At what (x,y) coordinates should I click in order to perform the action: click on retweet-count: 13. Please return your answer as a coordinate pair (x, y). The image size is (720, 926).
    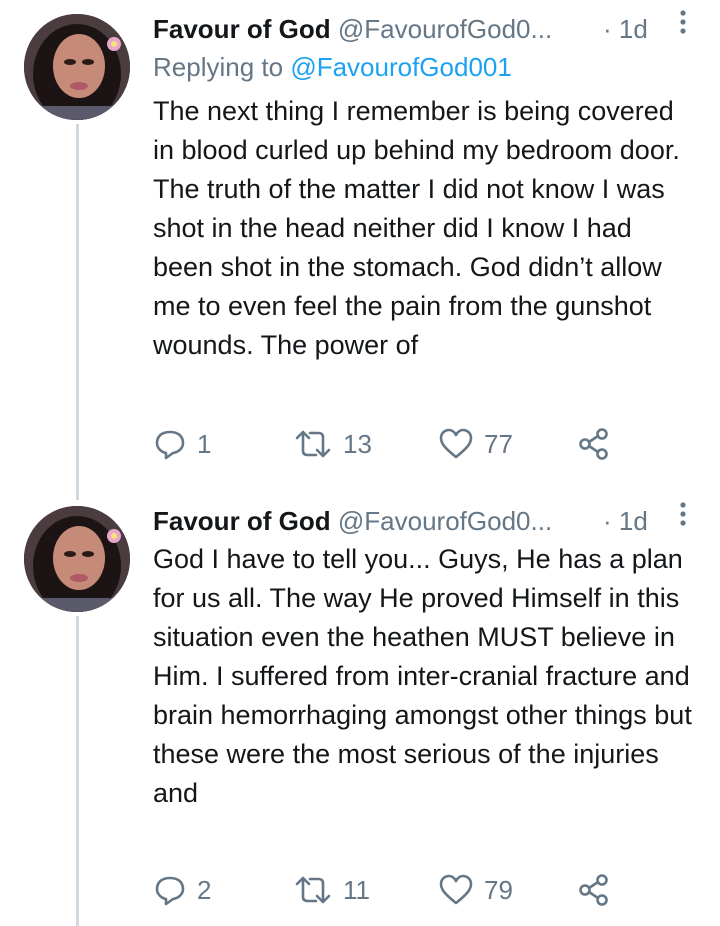
    Looking at the image, I should click on (357, 443).